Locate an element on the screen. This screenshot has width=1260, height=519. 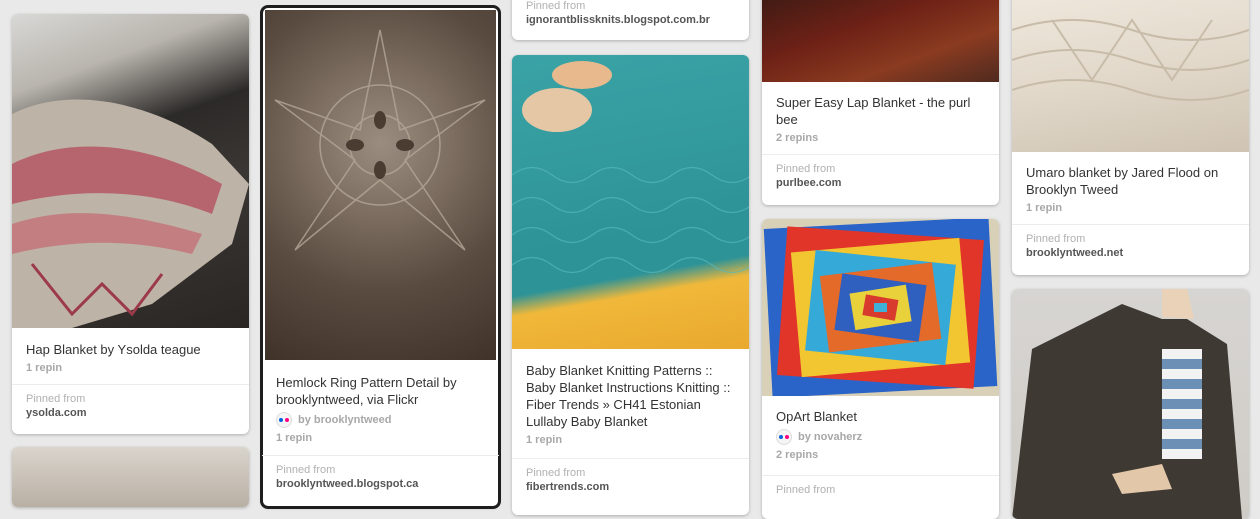
pin-via: by brooklyntweed is located at coordinates (380, 420).